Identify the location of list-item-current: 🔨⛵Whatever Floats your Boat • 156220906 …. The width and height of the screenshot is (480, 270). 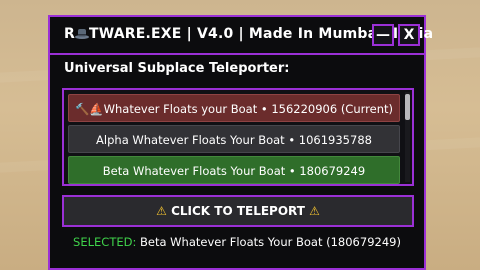
(234, 108).